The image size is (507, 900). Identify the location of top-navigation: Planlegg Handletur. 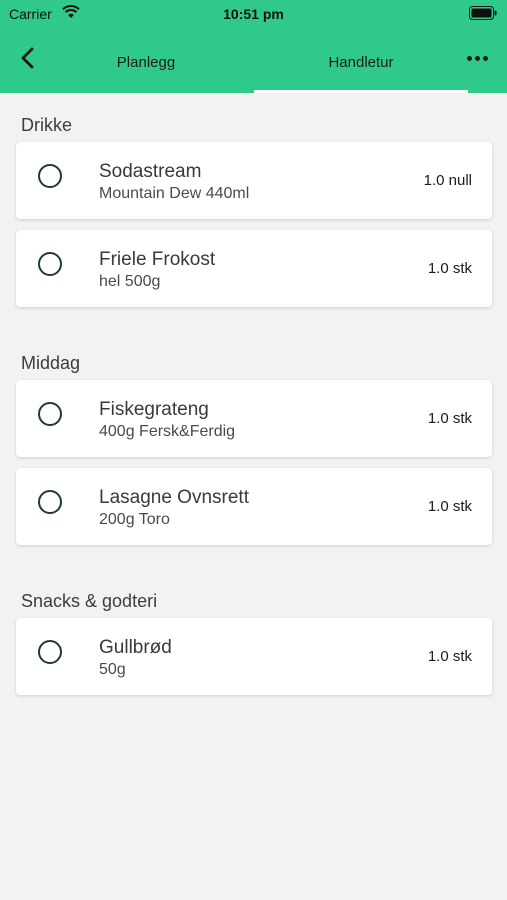
(253, 64).